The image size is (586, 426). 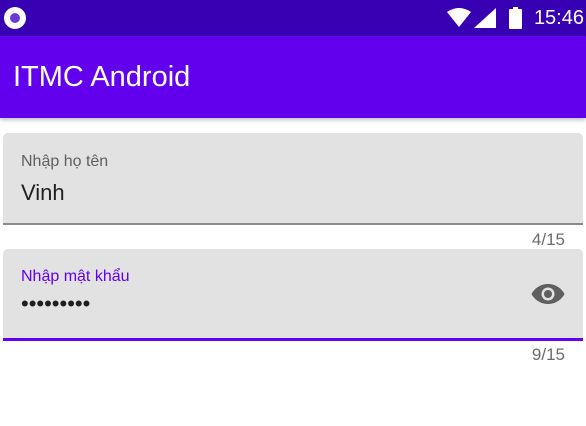 I want to click on signal-icon, so click(x=485, y=18).